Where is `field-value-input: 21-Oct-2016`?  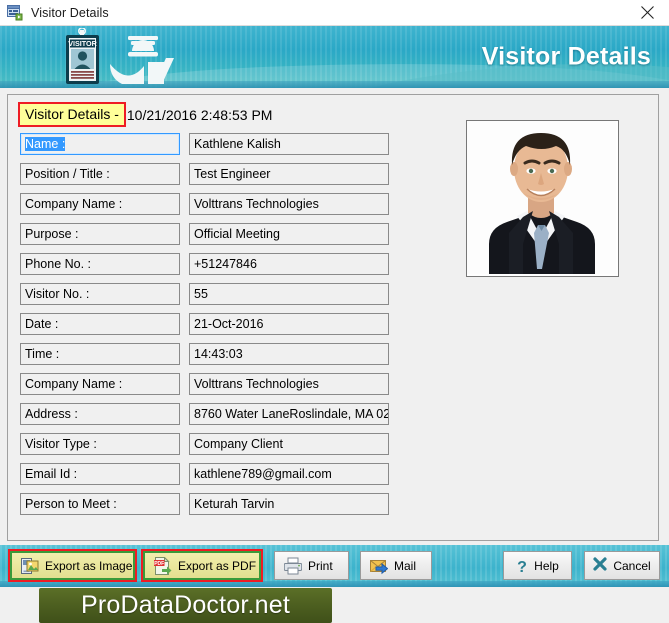
field-value-input: 21-Oct-2016 is located at coordinates (289, 324).